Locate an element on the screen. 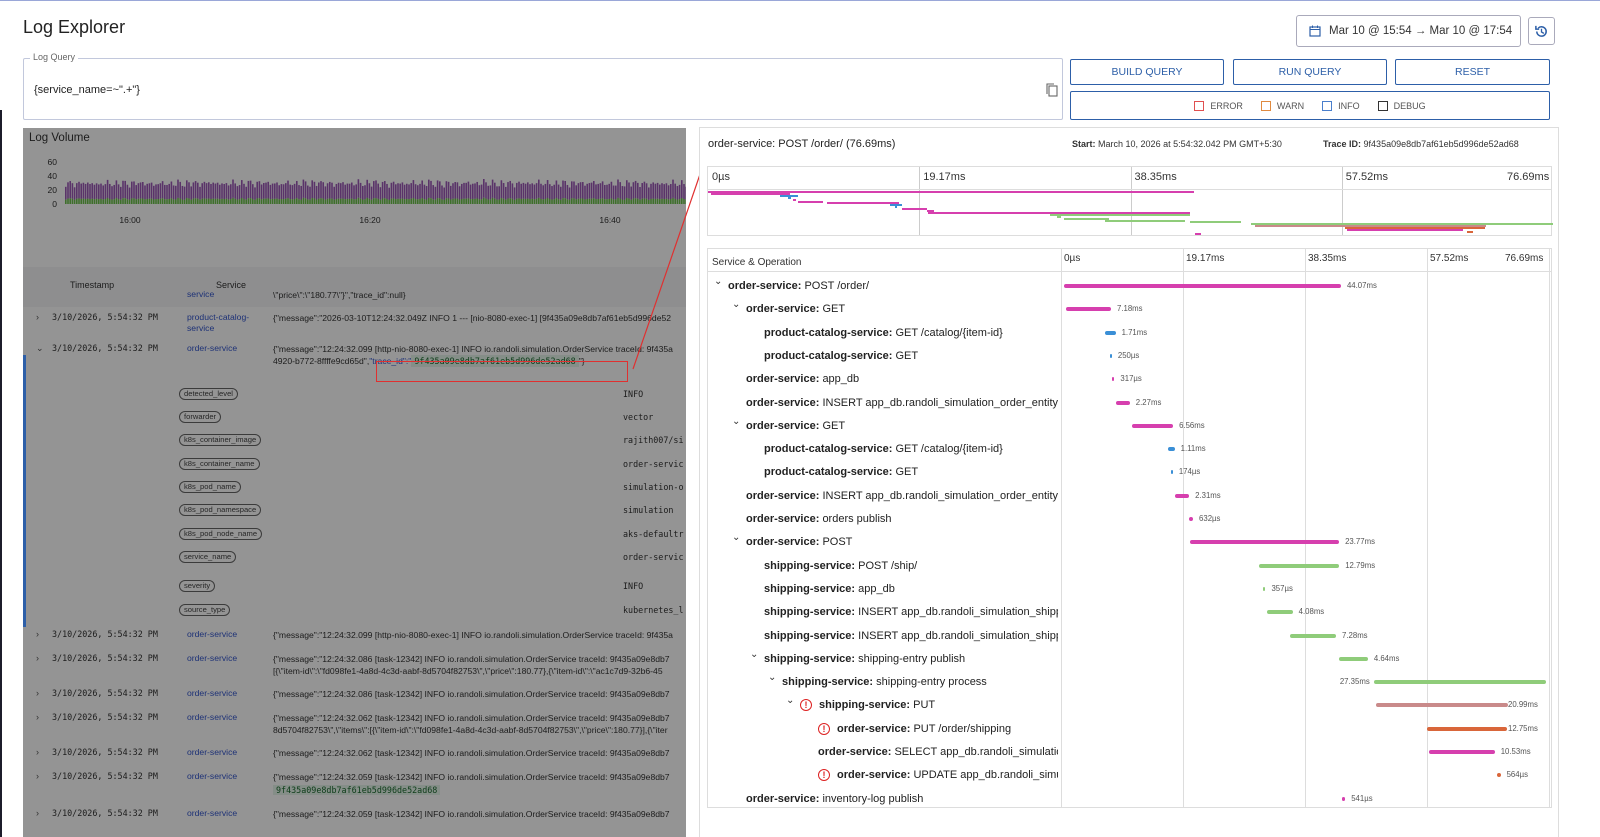 The width and height of the screenshot is (1600, 837). span-op-name: UPDATE app_db.randoli_simulation_order is located at coordinates (985, 775).